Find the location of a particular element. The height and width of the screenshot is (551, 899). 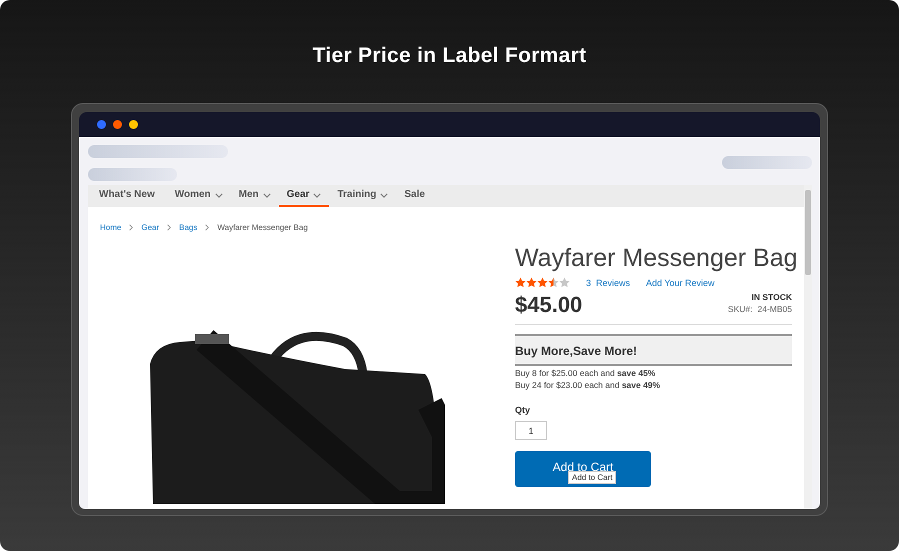

nav-menu-item: Sale is located at coordinates (414, 196).